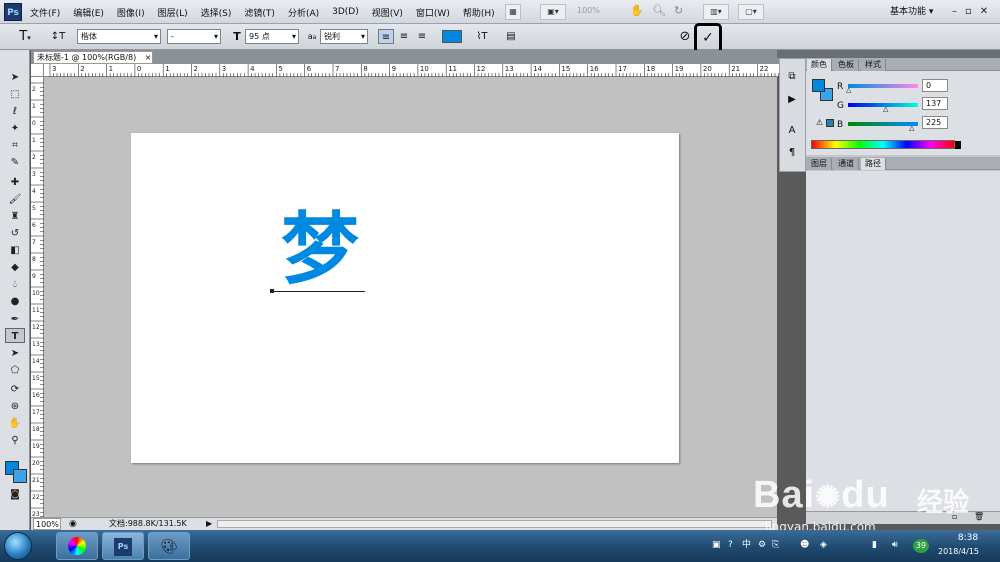 The image size is (1000, 562). I want to click on restore-button: ▫, so click(968, 12).